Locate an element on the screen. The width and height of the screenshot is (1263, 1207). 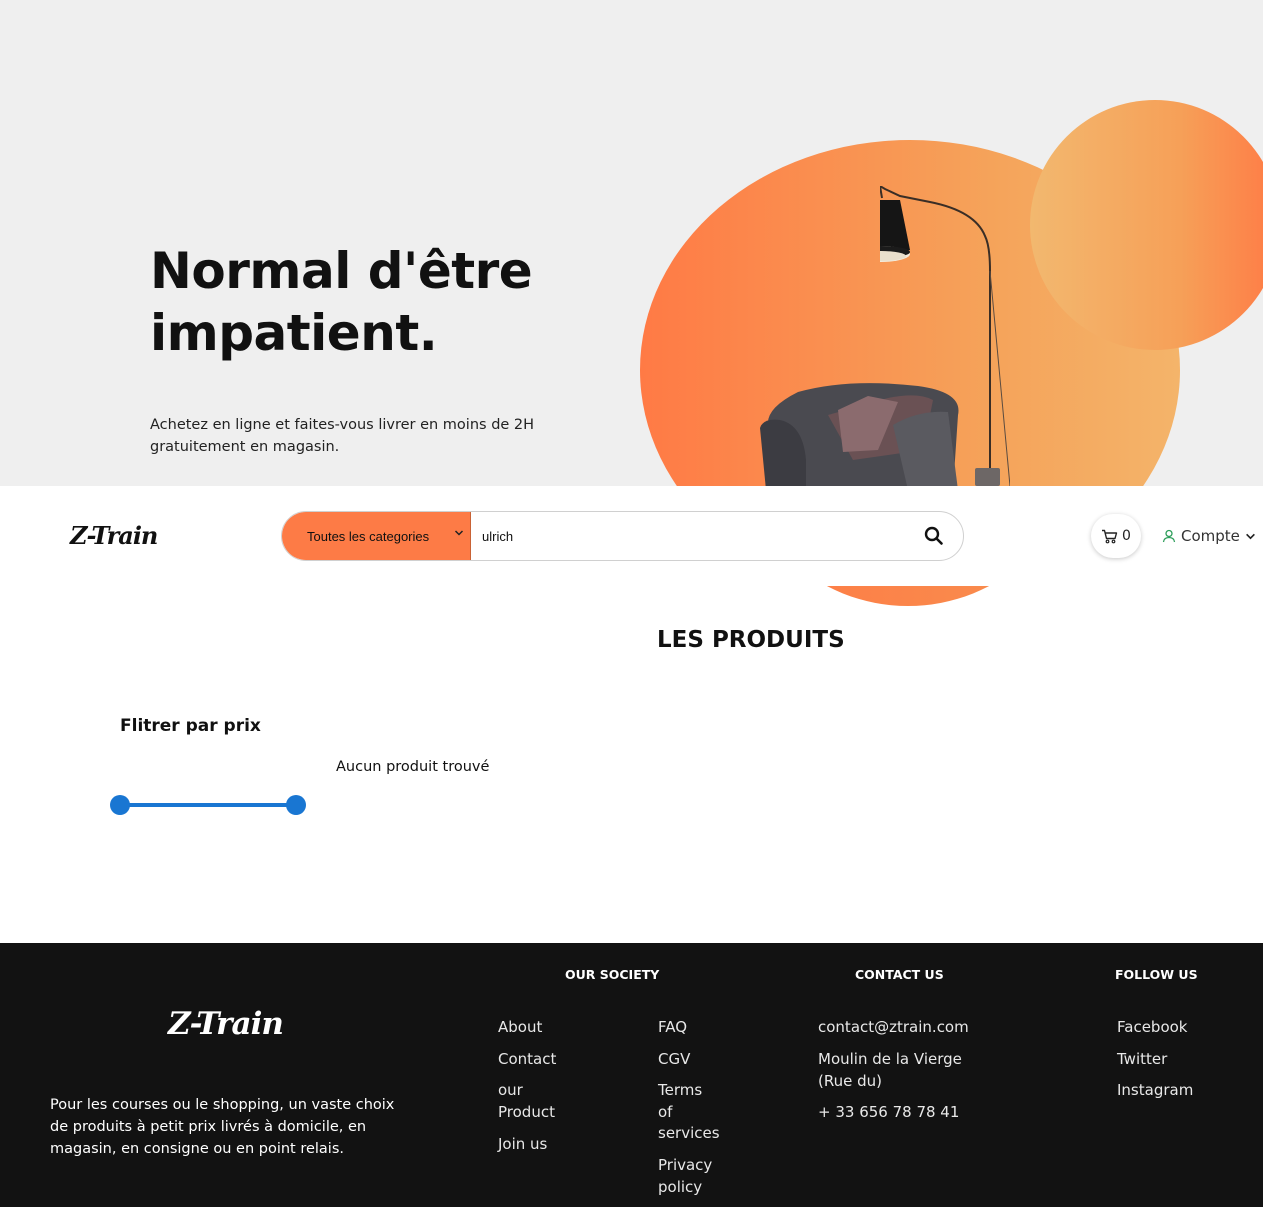
footer-heading-follow: FOLLOW US is located at coordinates (1156, 974).